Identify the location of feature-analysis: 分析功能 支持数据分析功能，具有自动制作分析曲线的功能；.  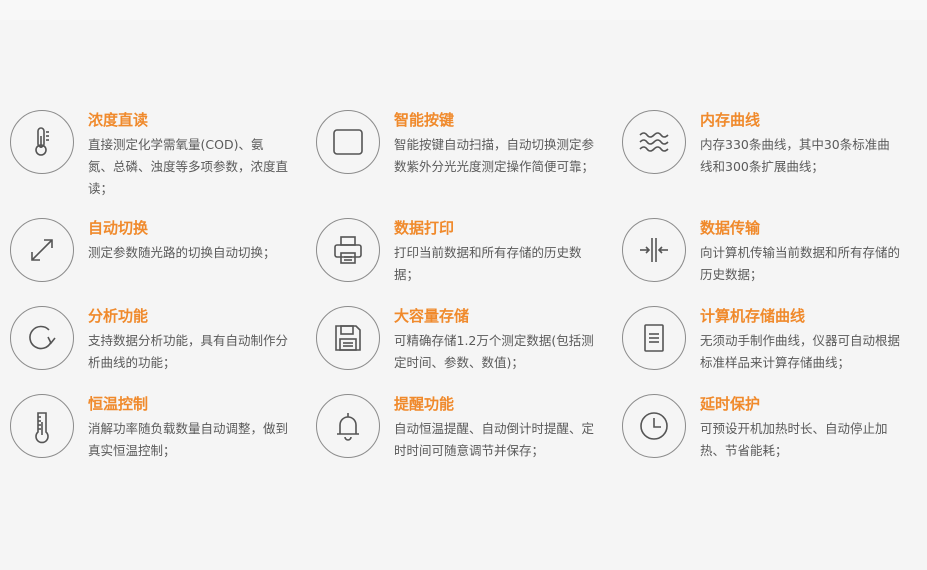
(160, 350).